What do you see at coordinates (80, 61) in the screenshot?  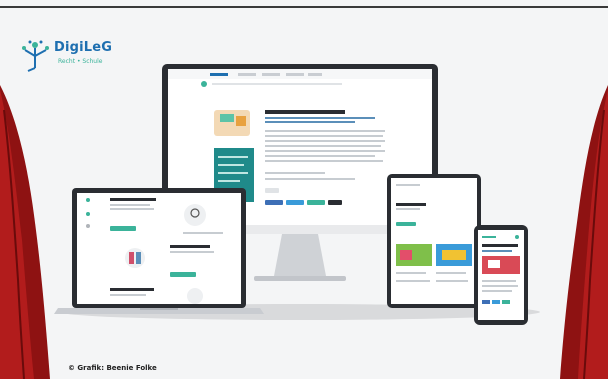 I see `logo-subtitle: Recht • Schule` at bounding box center [80, 61].